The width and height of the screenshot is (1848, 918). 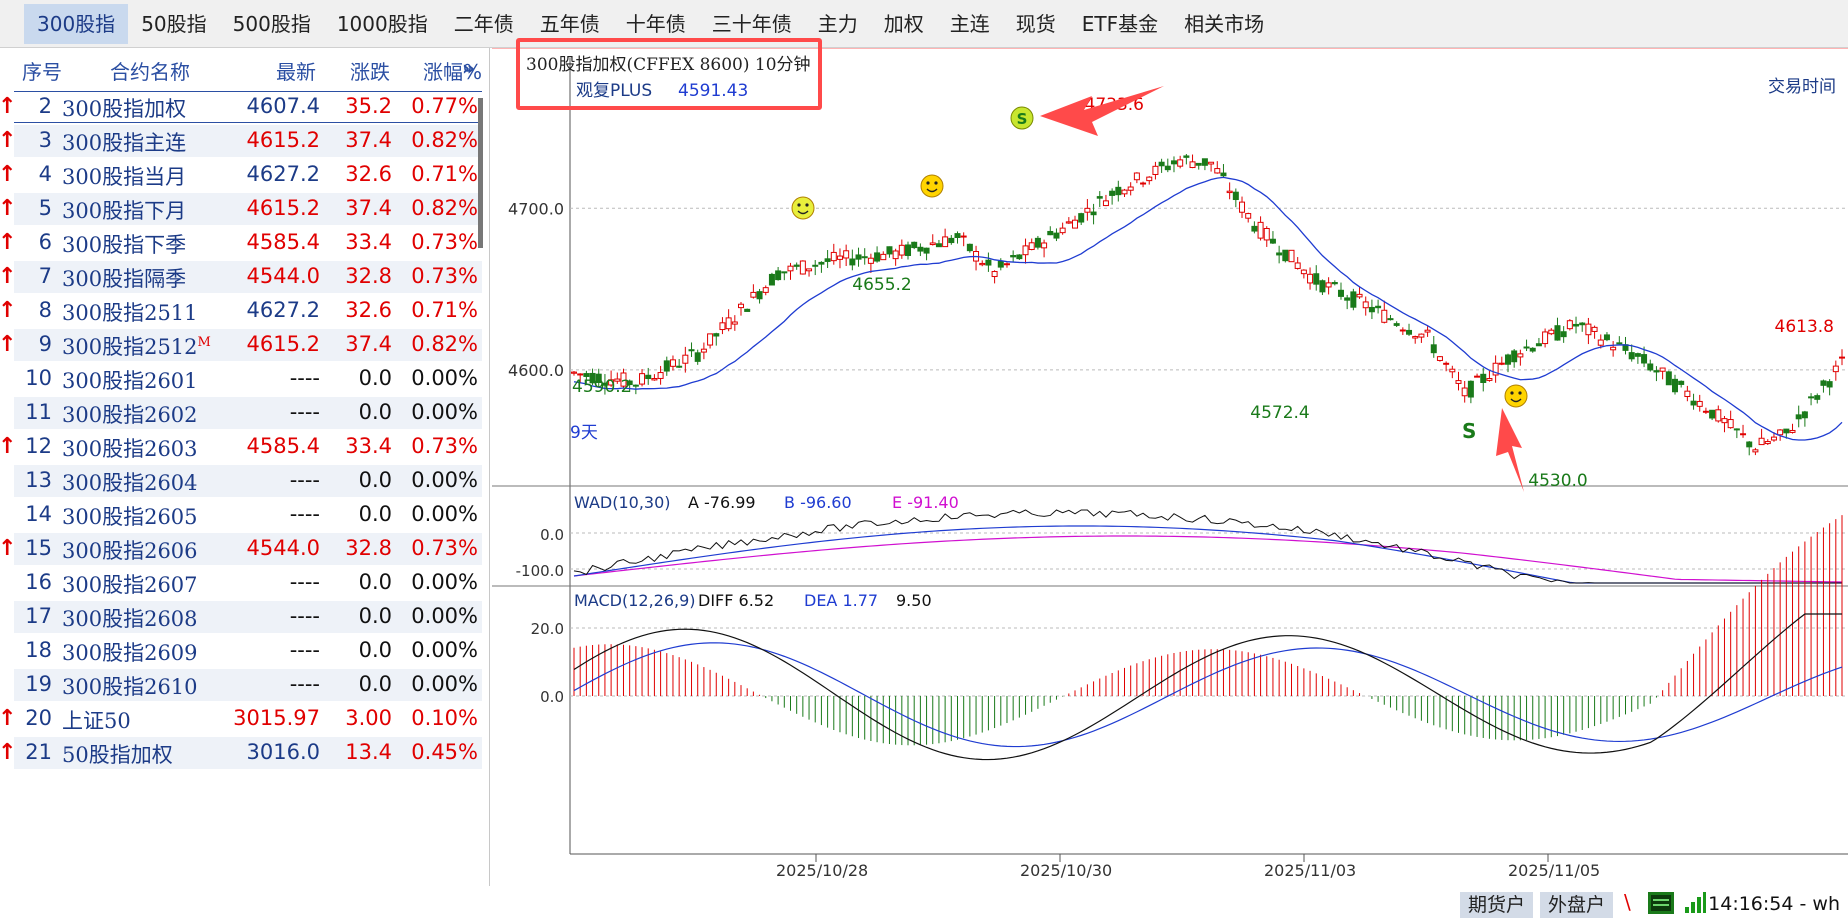 What do you see at coordinates (536, 370) in the screenshot?
I see `y-tick-label: 4600.0` at bounding box center [536, 370].